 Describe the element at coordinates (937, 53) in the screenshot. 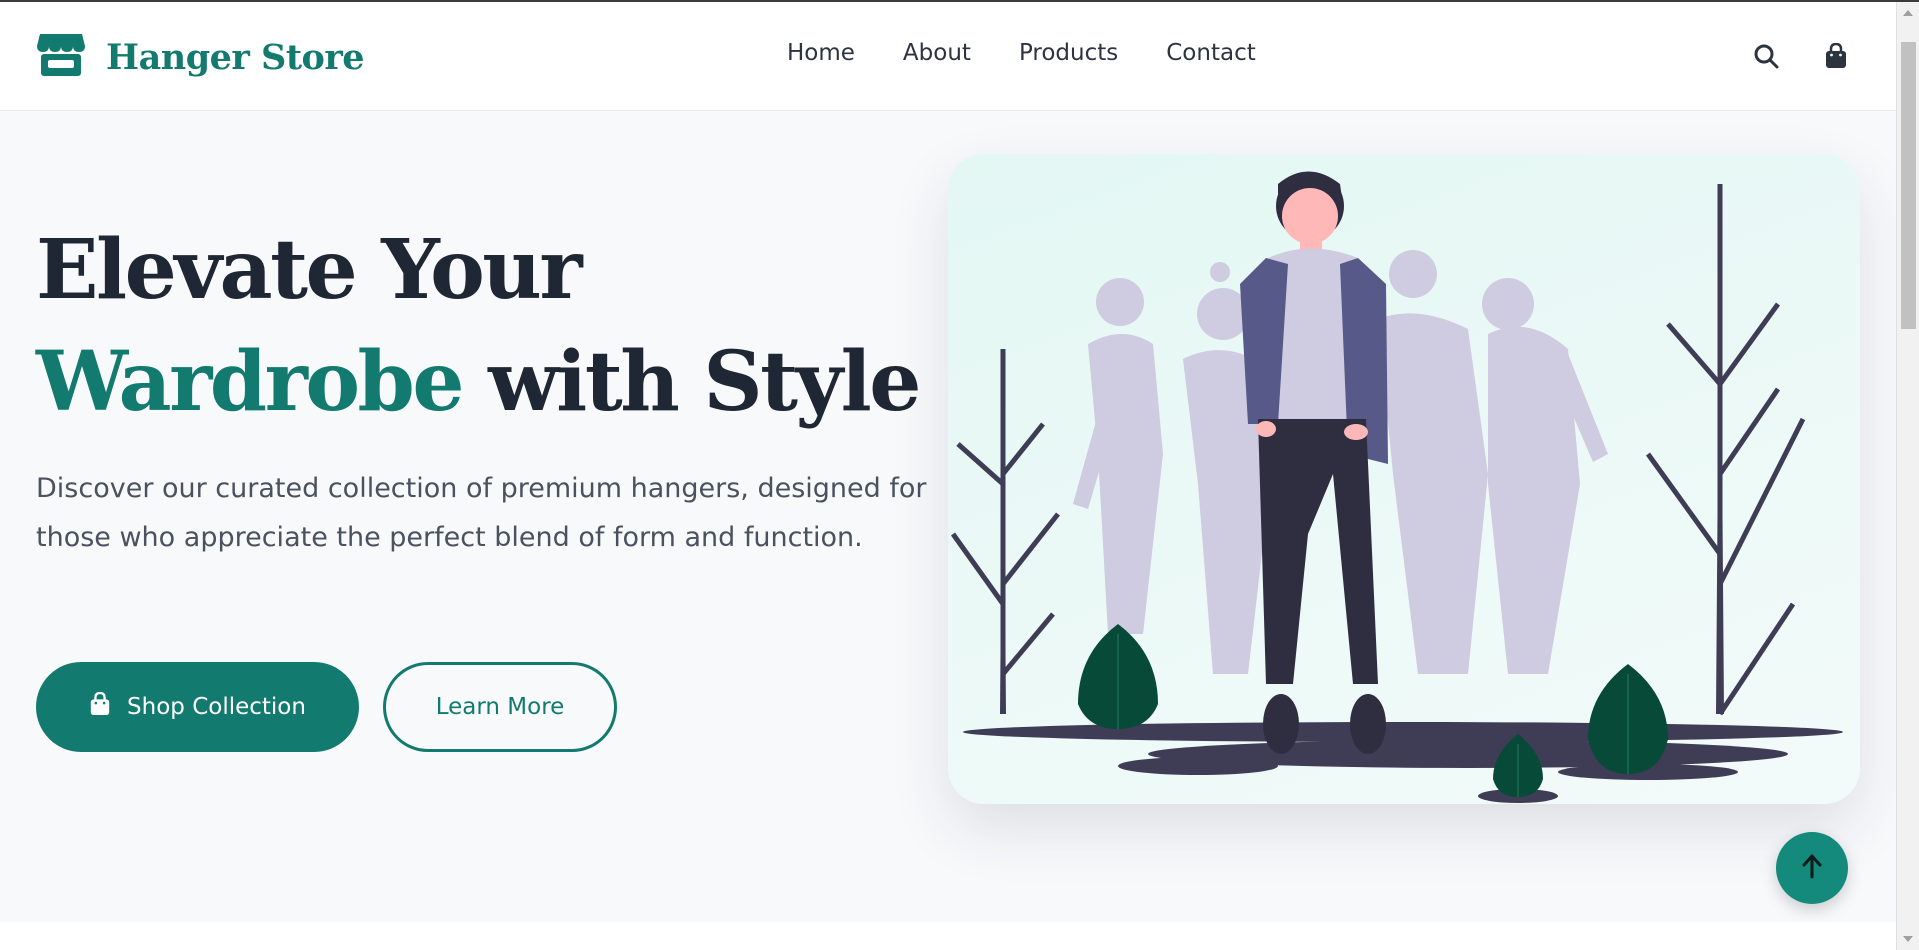

I see `nav-about: About` at that location.